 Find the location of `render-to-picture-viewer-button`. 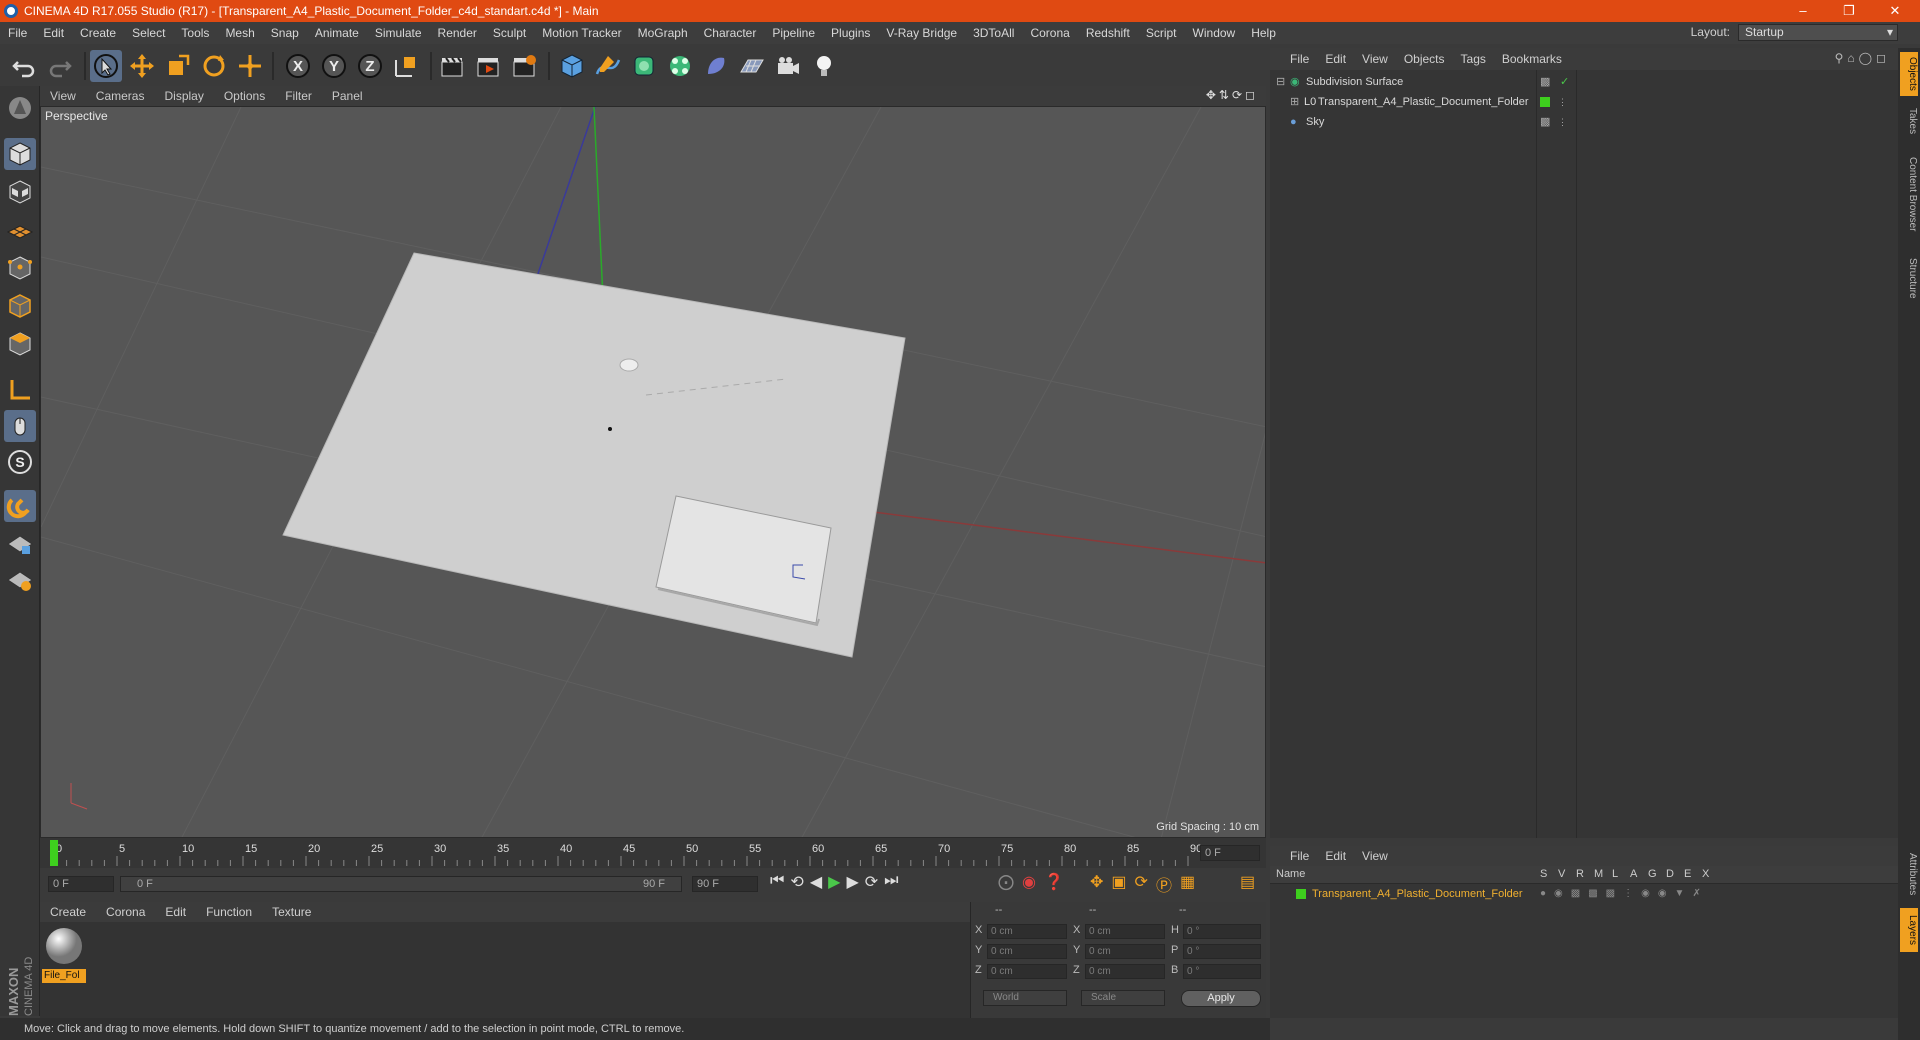

render-to-picture-viewer-button is located at coordinates (488, 66).